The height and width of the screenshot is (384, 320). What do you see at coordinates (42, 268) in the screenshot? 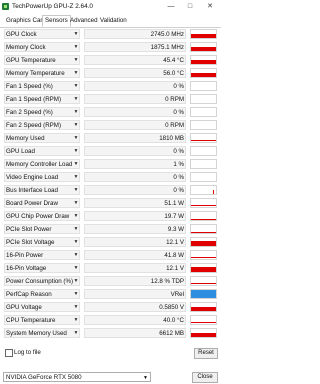
I see `sensor-label-dropdown: 16-Pin Voltage` at bounding box center [42, 268].